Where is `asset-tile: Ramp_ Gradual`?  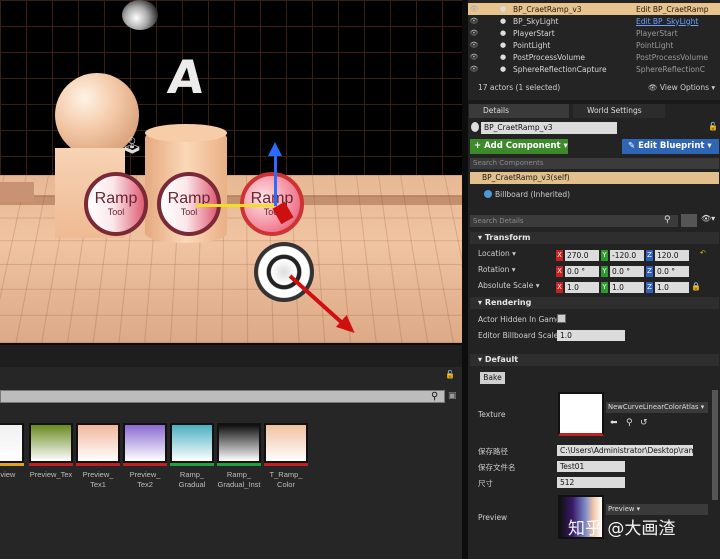 asset-tile: Ramp_ Gradual is located at coordinates (192, 456).